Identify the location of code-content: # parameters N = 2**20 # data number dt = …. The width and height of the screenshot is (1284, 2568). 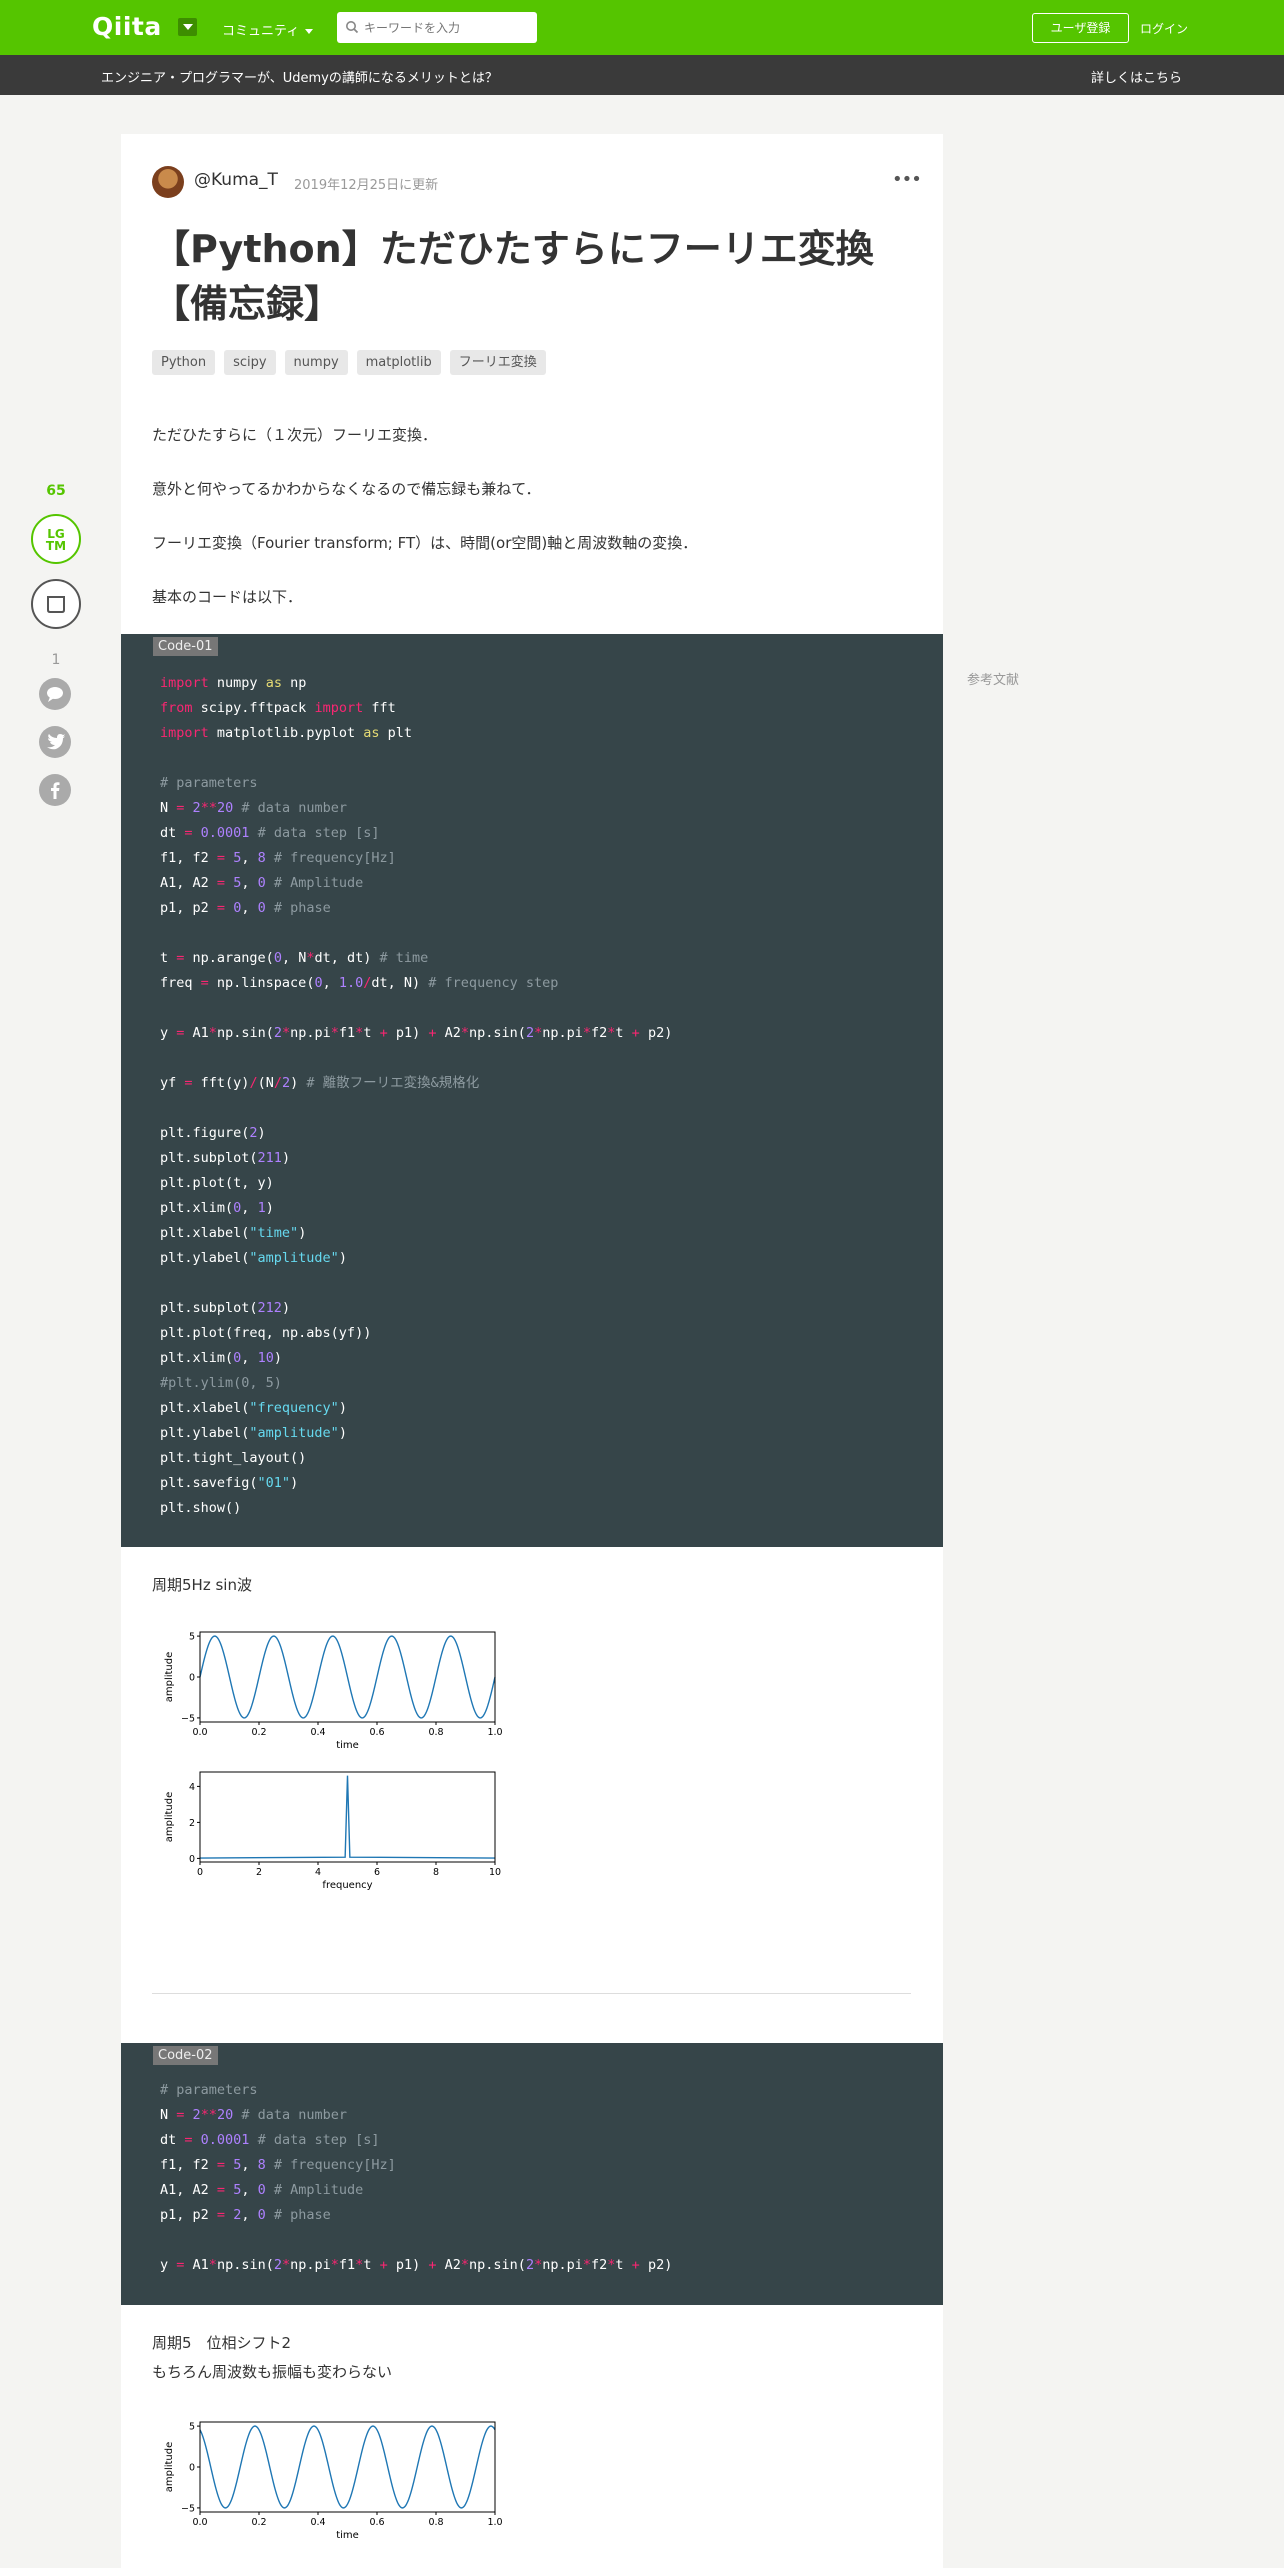
(416, 2178).